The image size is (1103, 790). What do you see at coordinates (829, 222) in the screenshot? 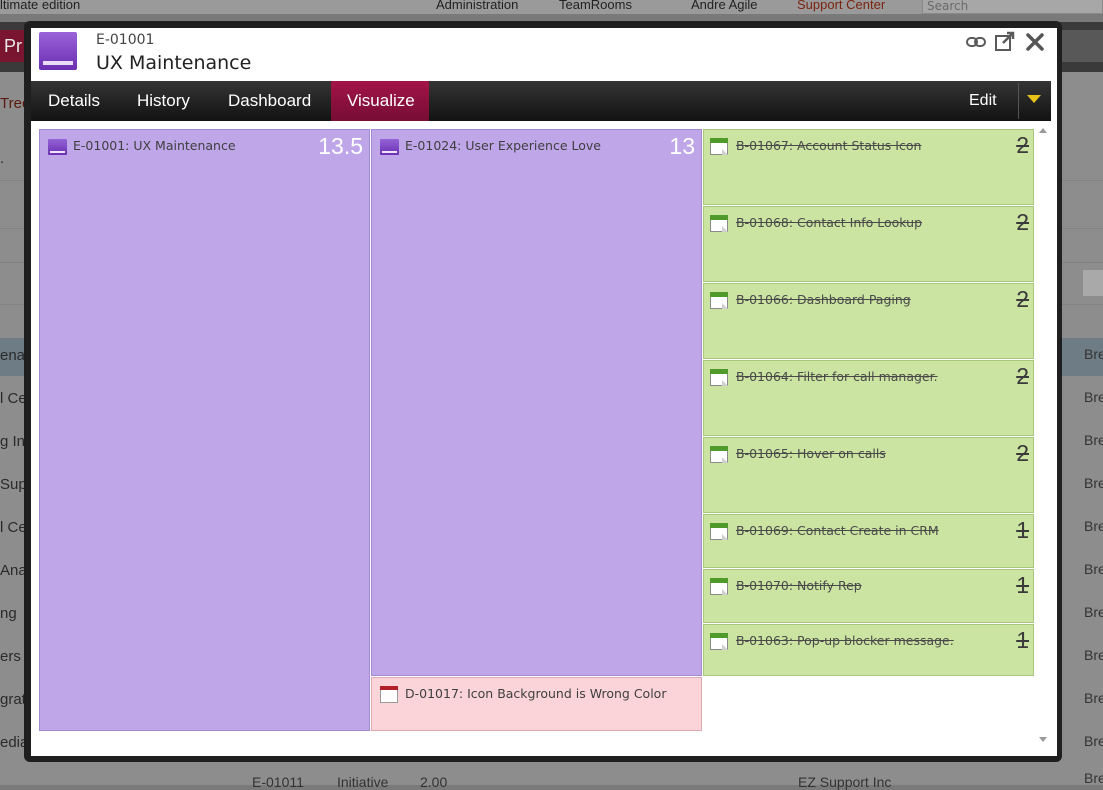
I see `tile-label: B-01068: Contact Info Lookup` at bounding box center [829, 222].